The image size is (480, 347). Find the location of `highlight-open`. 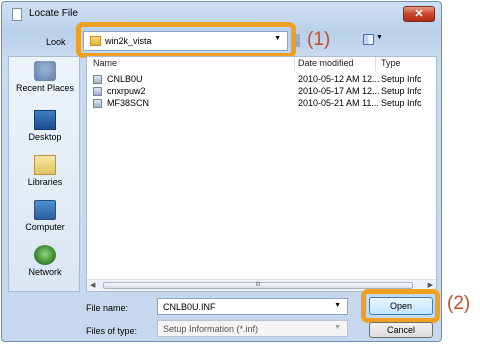

highlight-open is located at coordinates (400, 306).